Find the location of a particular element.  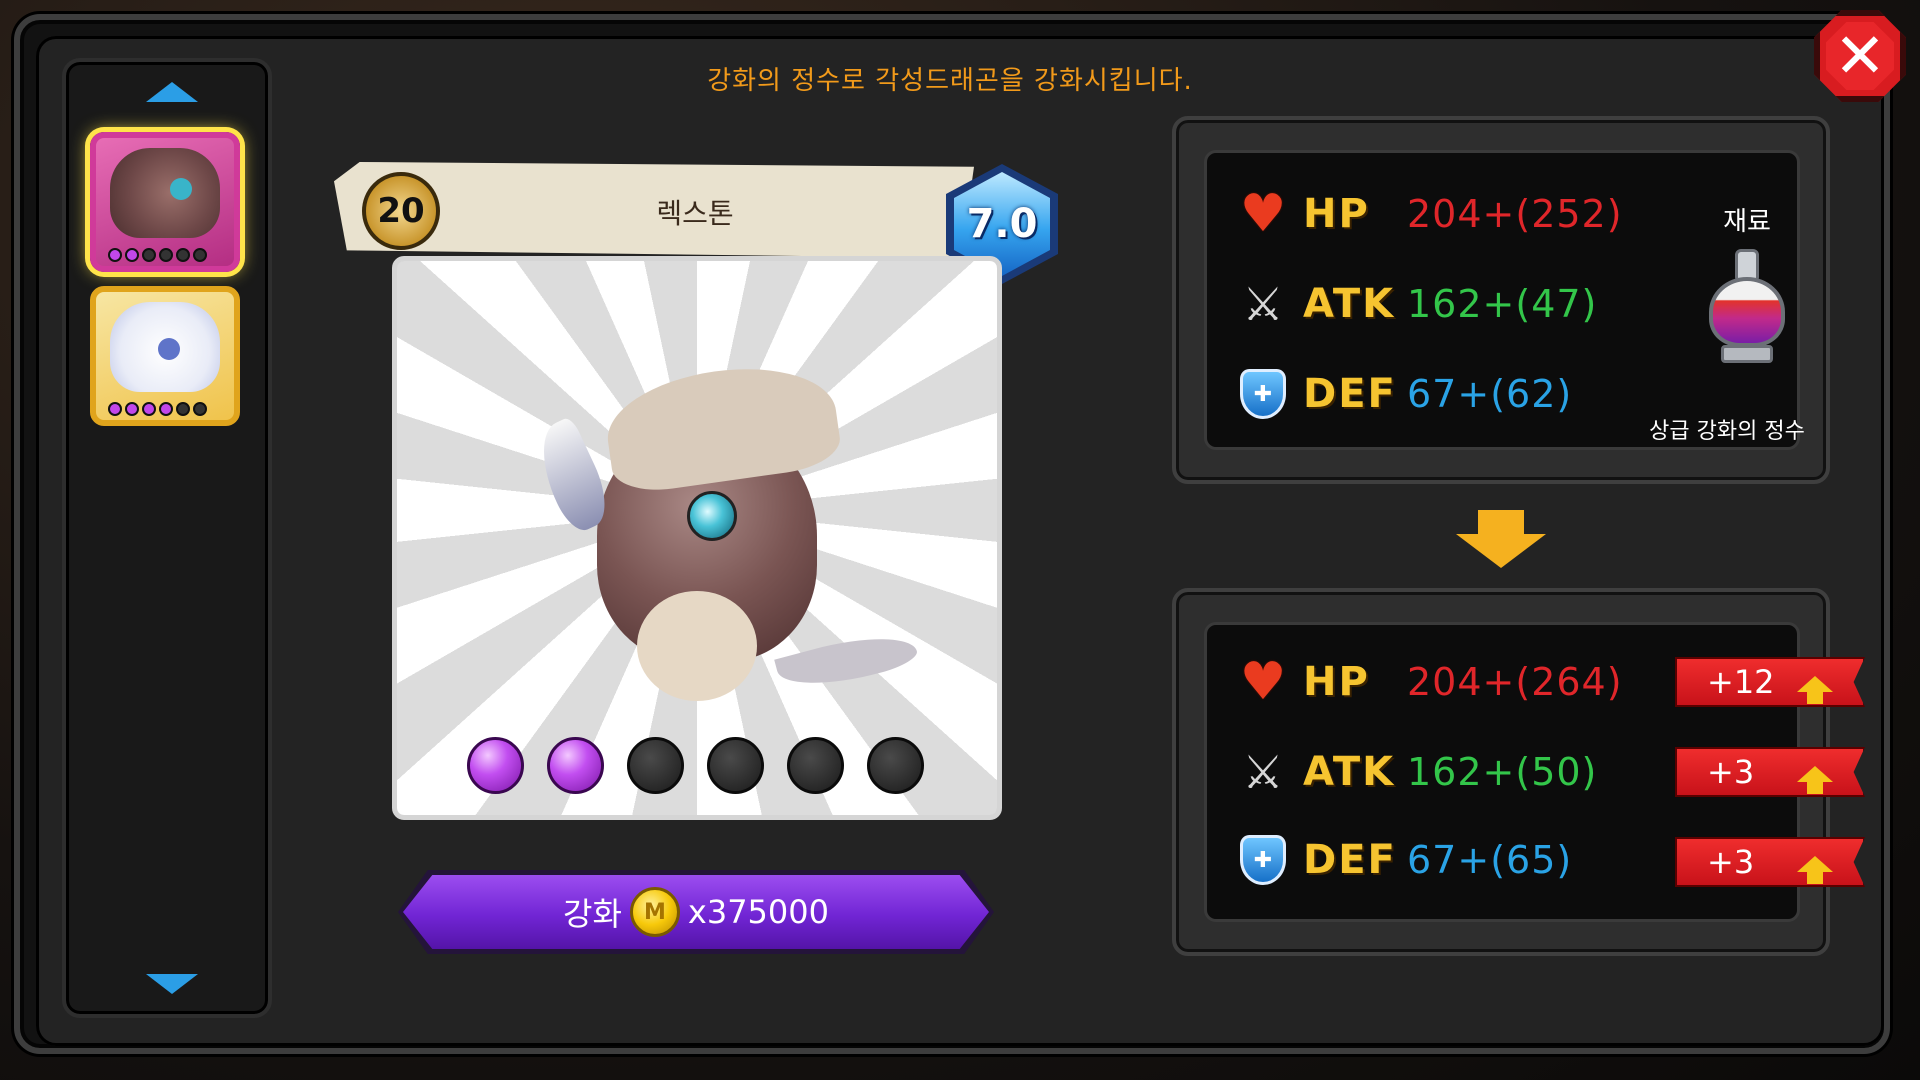

material-title: 재료 is located at coordinates (1747, 222).